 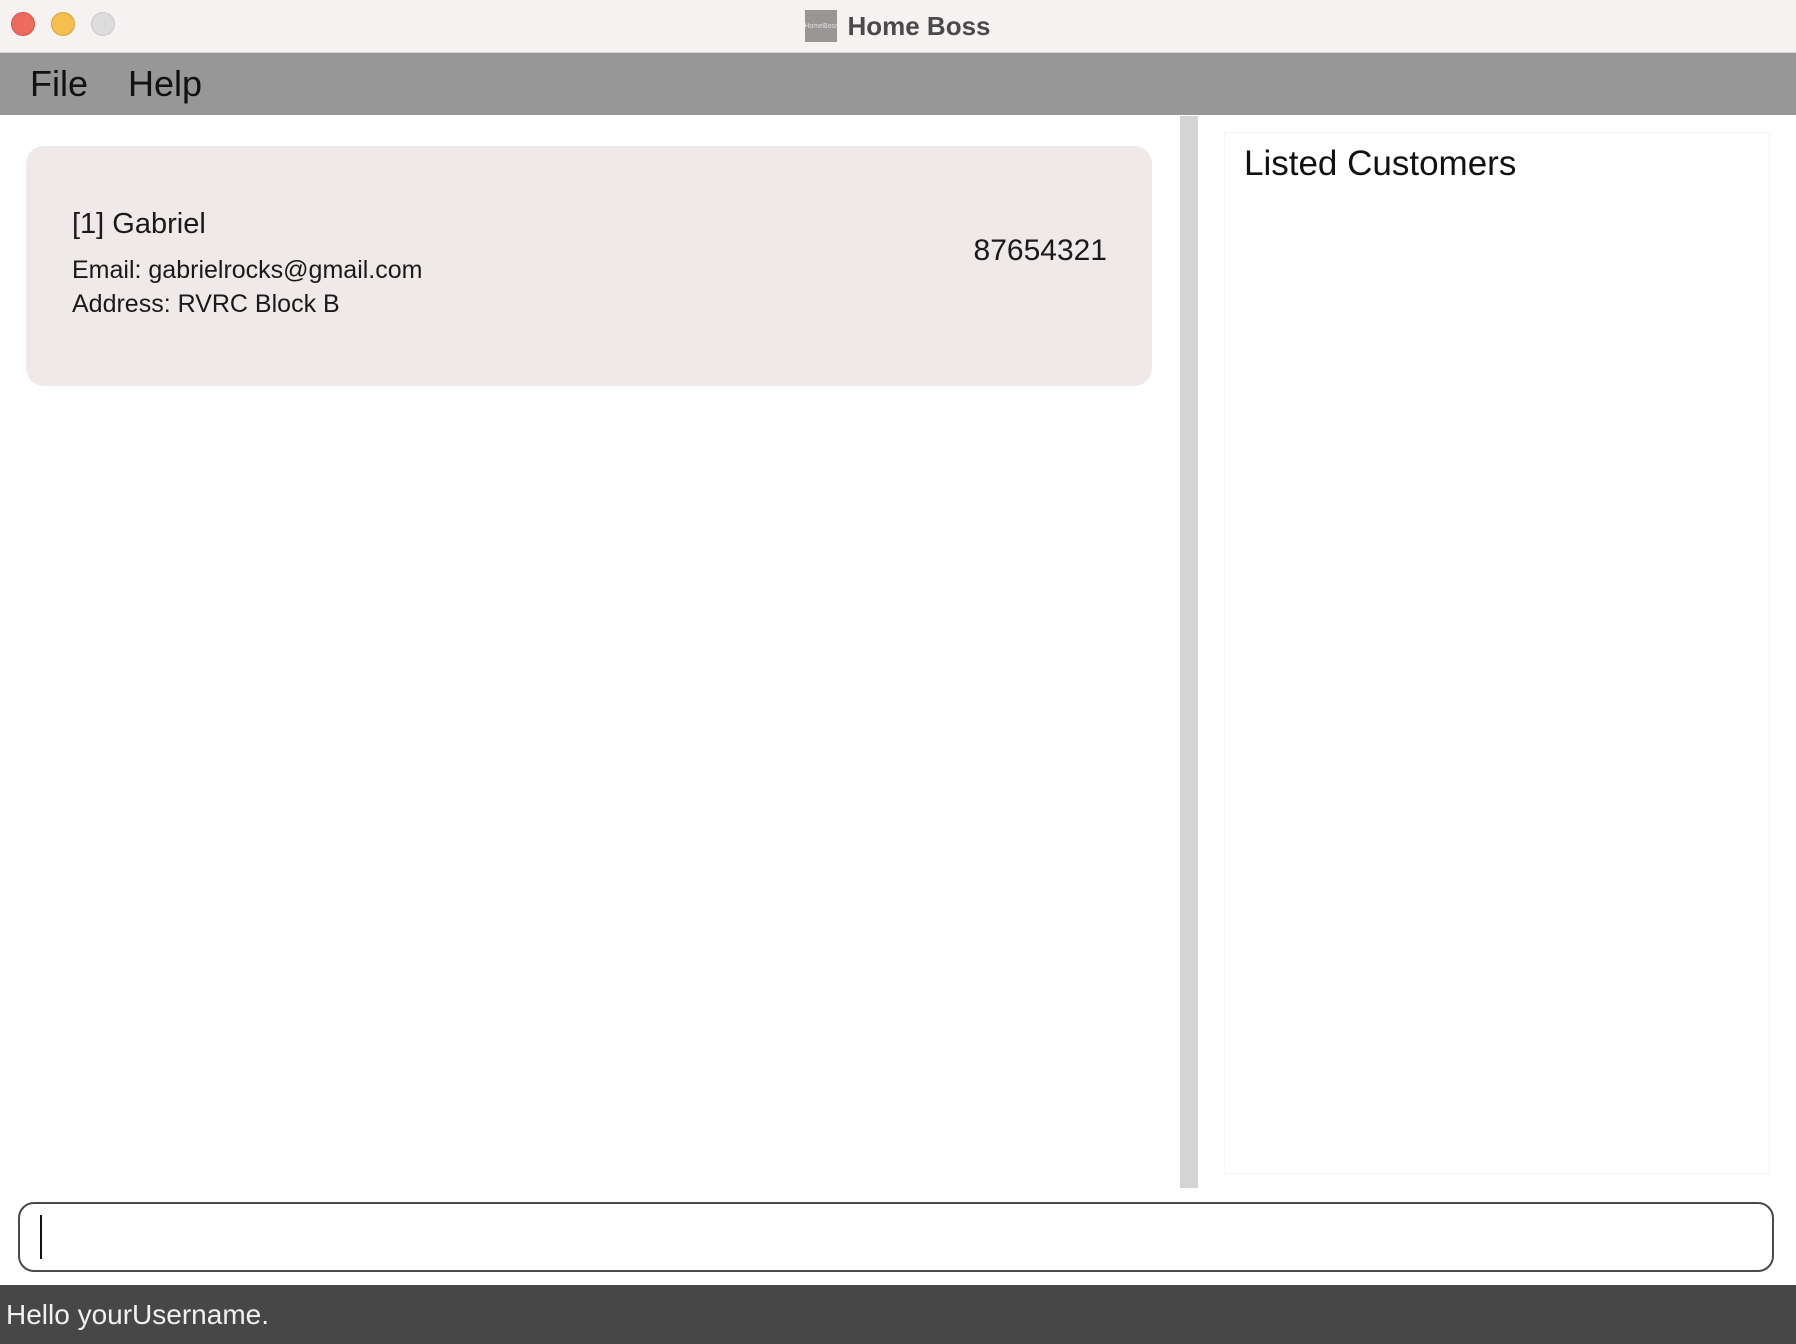 I want to click on customer-name: [1] Gabriel, so click(x=139, y=224).